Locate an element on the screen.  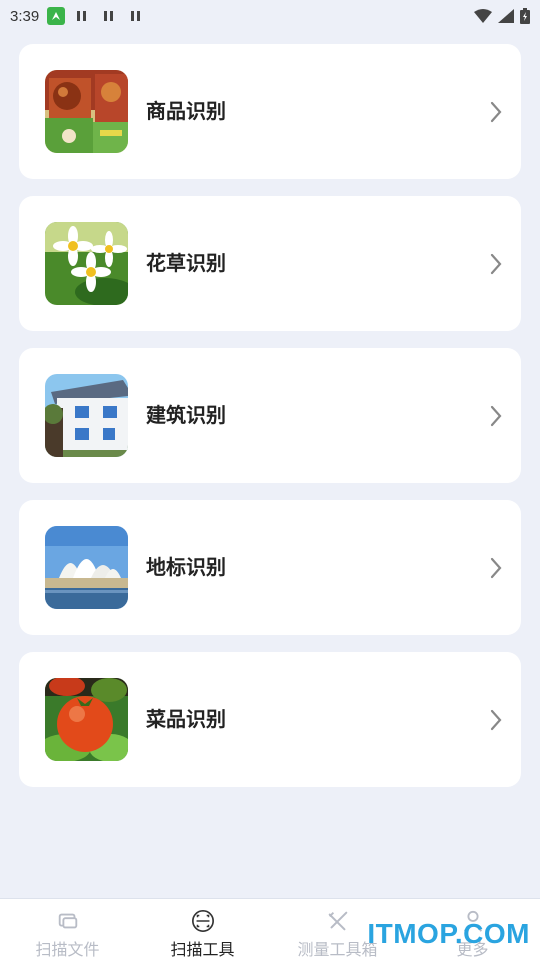
landmark-photo-icon is located at coordinates (86, 567).